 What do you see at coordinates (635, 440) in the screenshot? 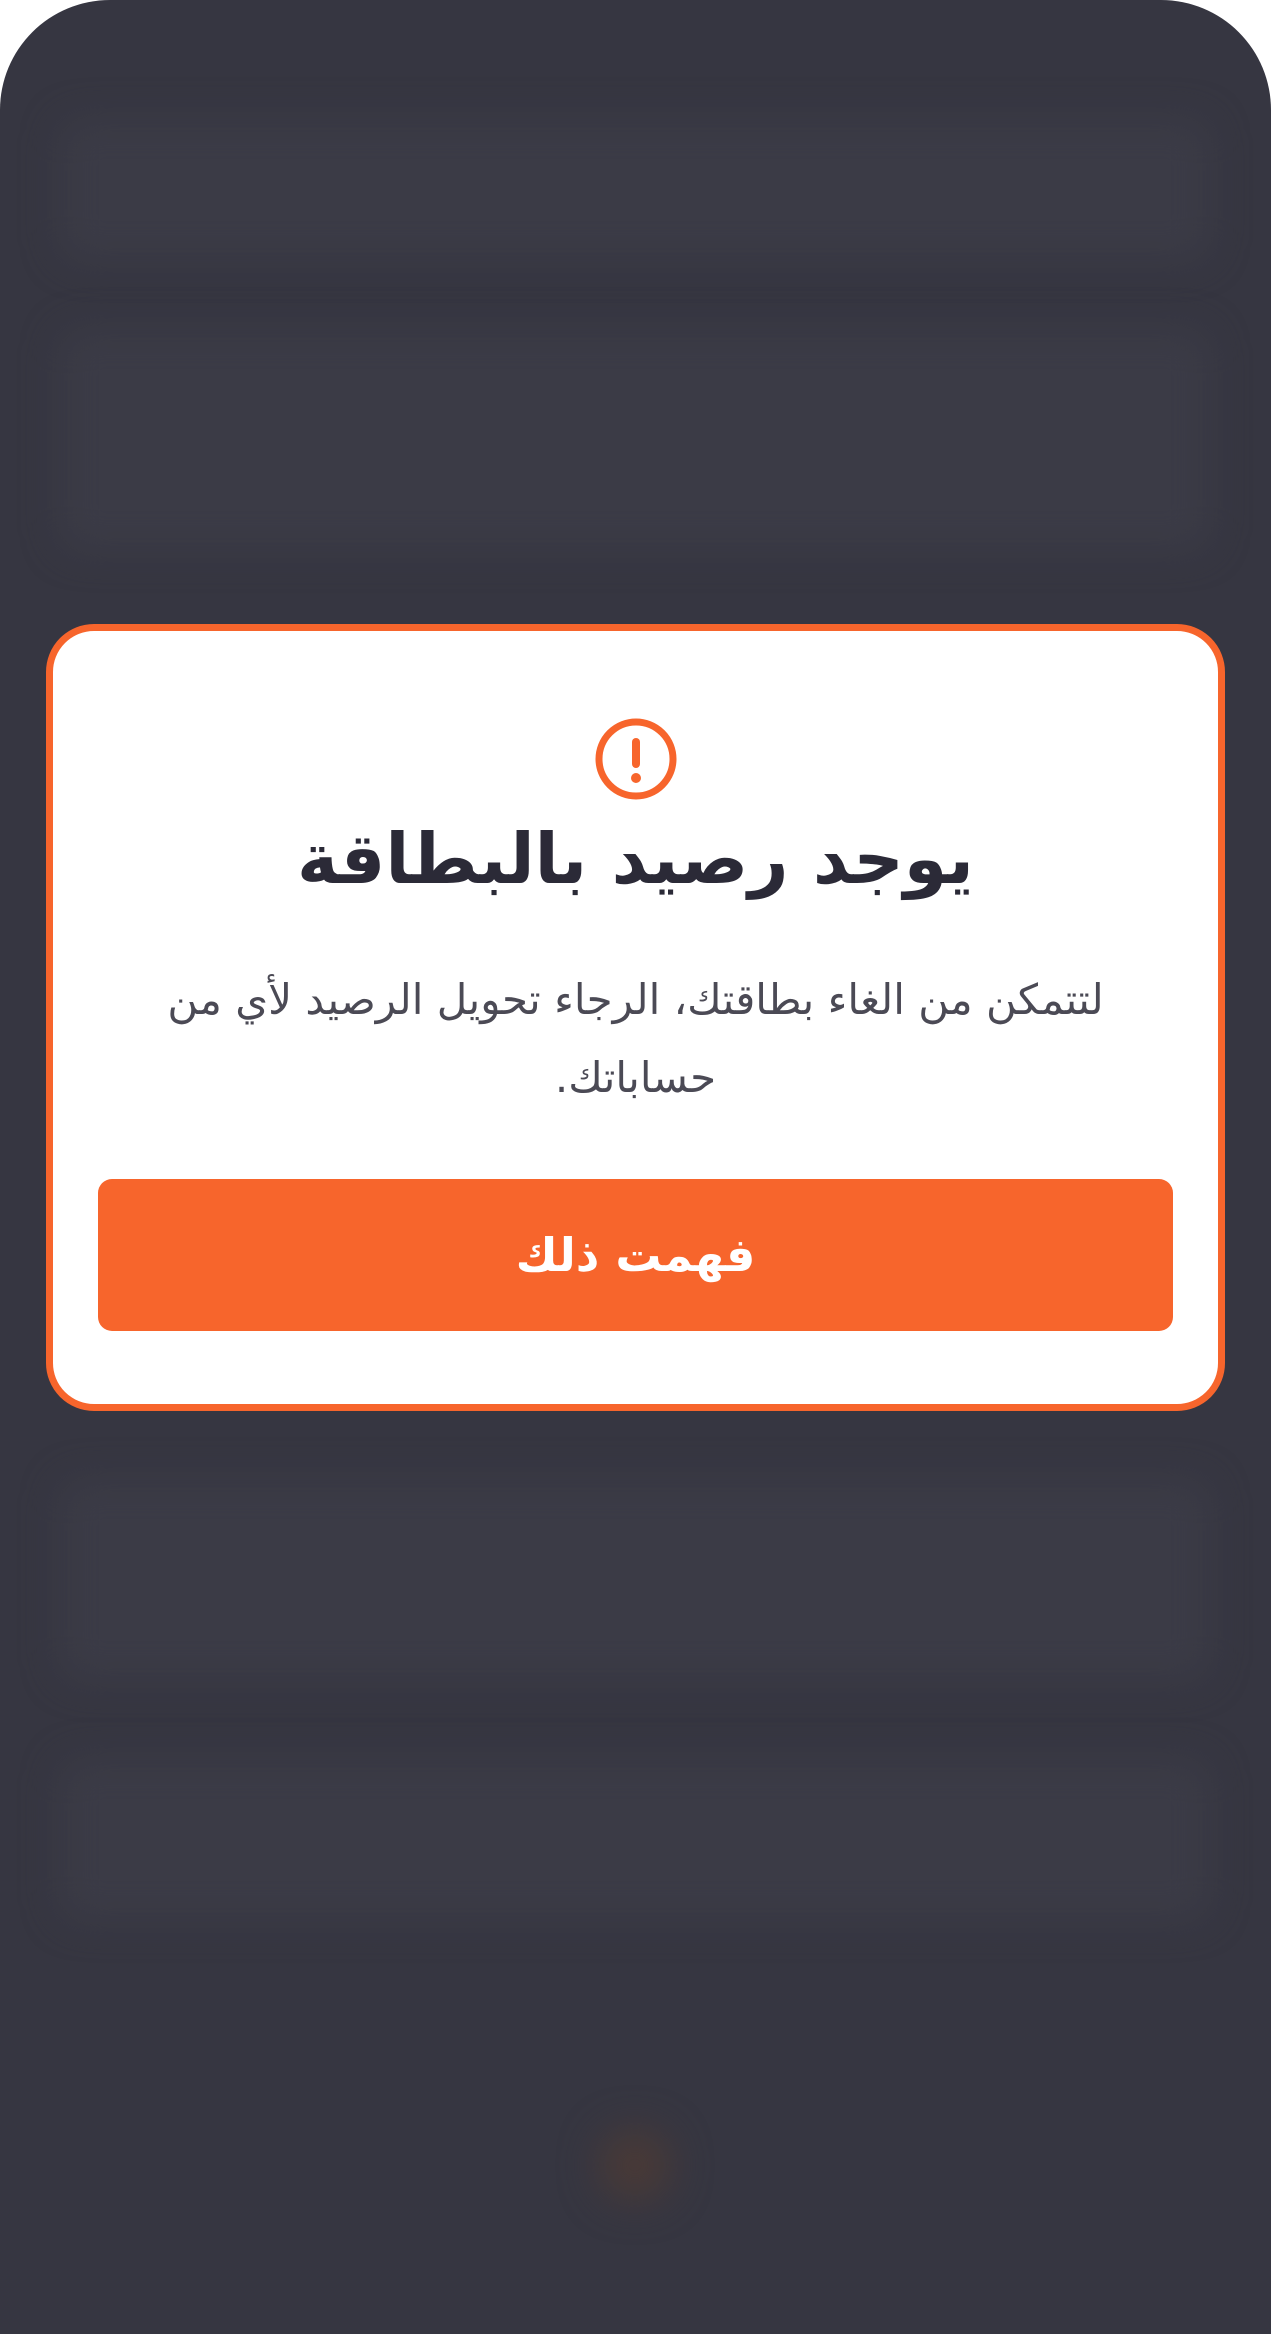
I see `blurred-card` at bounding box center [635, 440].